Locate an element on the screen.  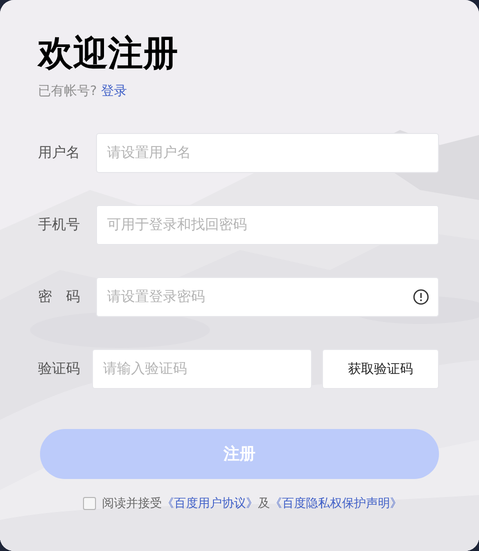
login-link: 登录 is located at coordinates (113, 91).